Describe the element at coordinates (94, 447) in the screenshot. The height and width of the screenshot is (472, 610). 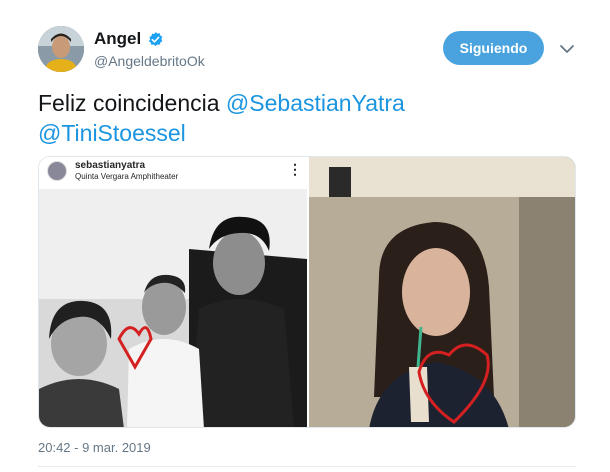
I see `tweet-timestamp: 20:42 - 9 mar. 2019` at that location.